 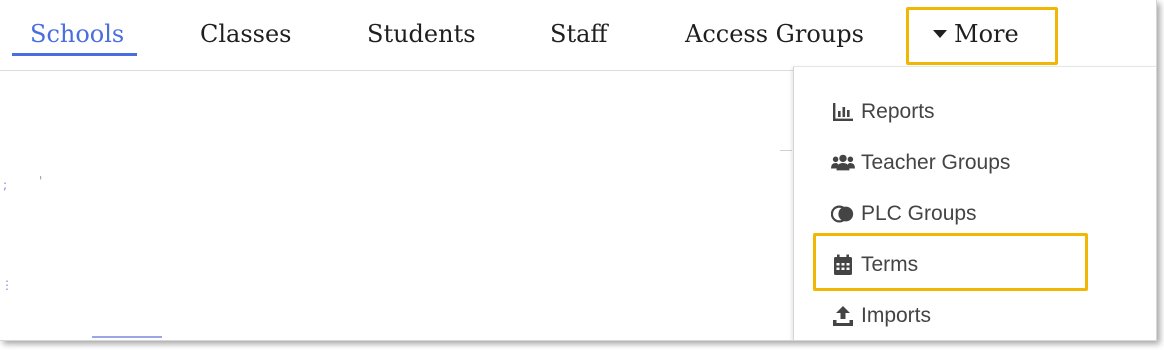 What do you see at coordinates (919, 213) in the screenshot?
I see `menu-item-label: PLC Groups` at bounding box center [919, 213].